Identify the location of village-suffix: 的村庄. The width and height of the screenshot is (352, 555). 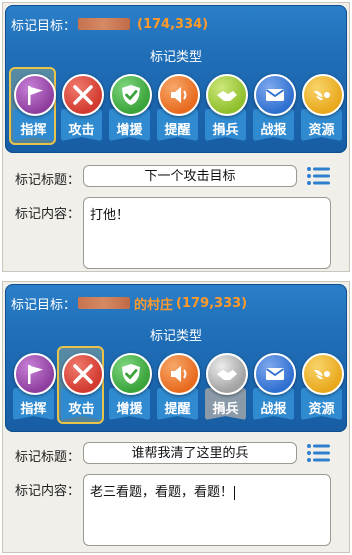
(154, 305).